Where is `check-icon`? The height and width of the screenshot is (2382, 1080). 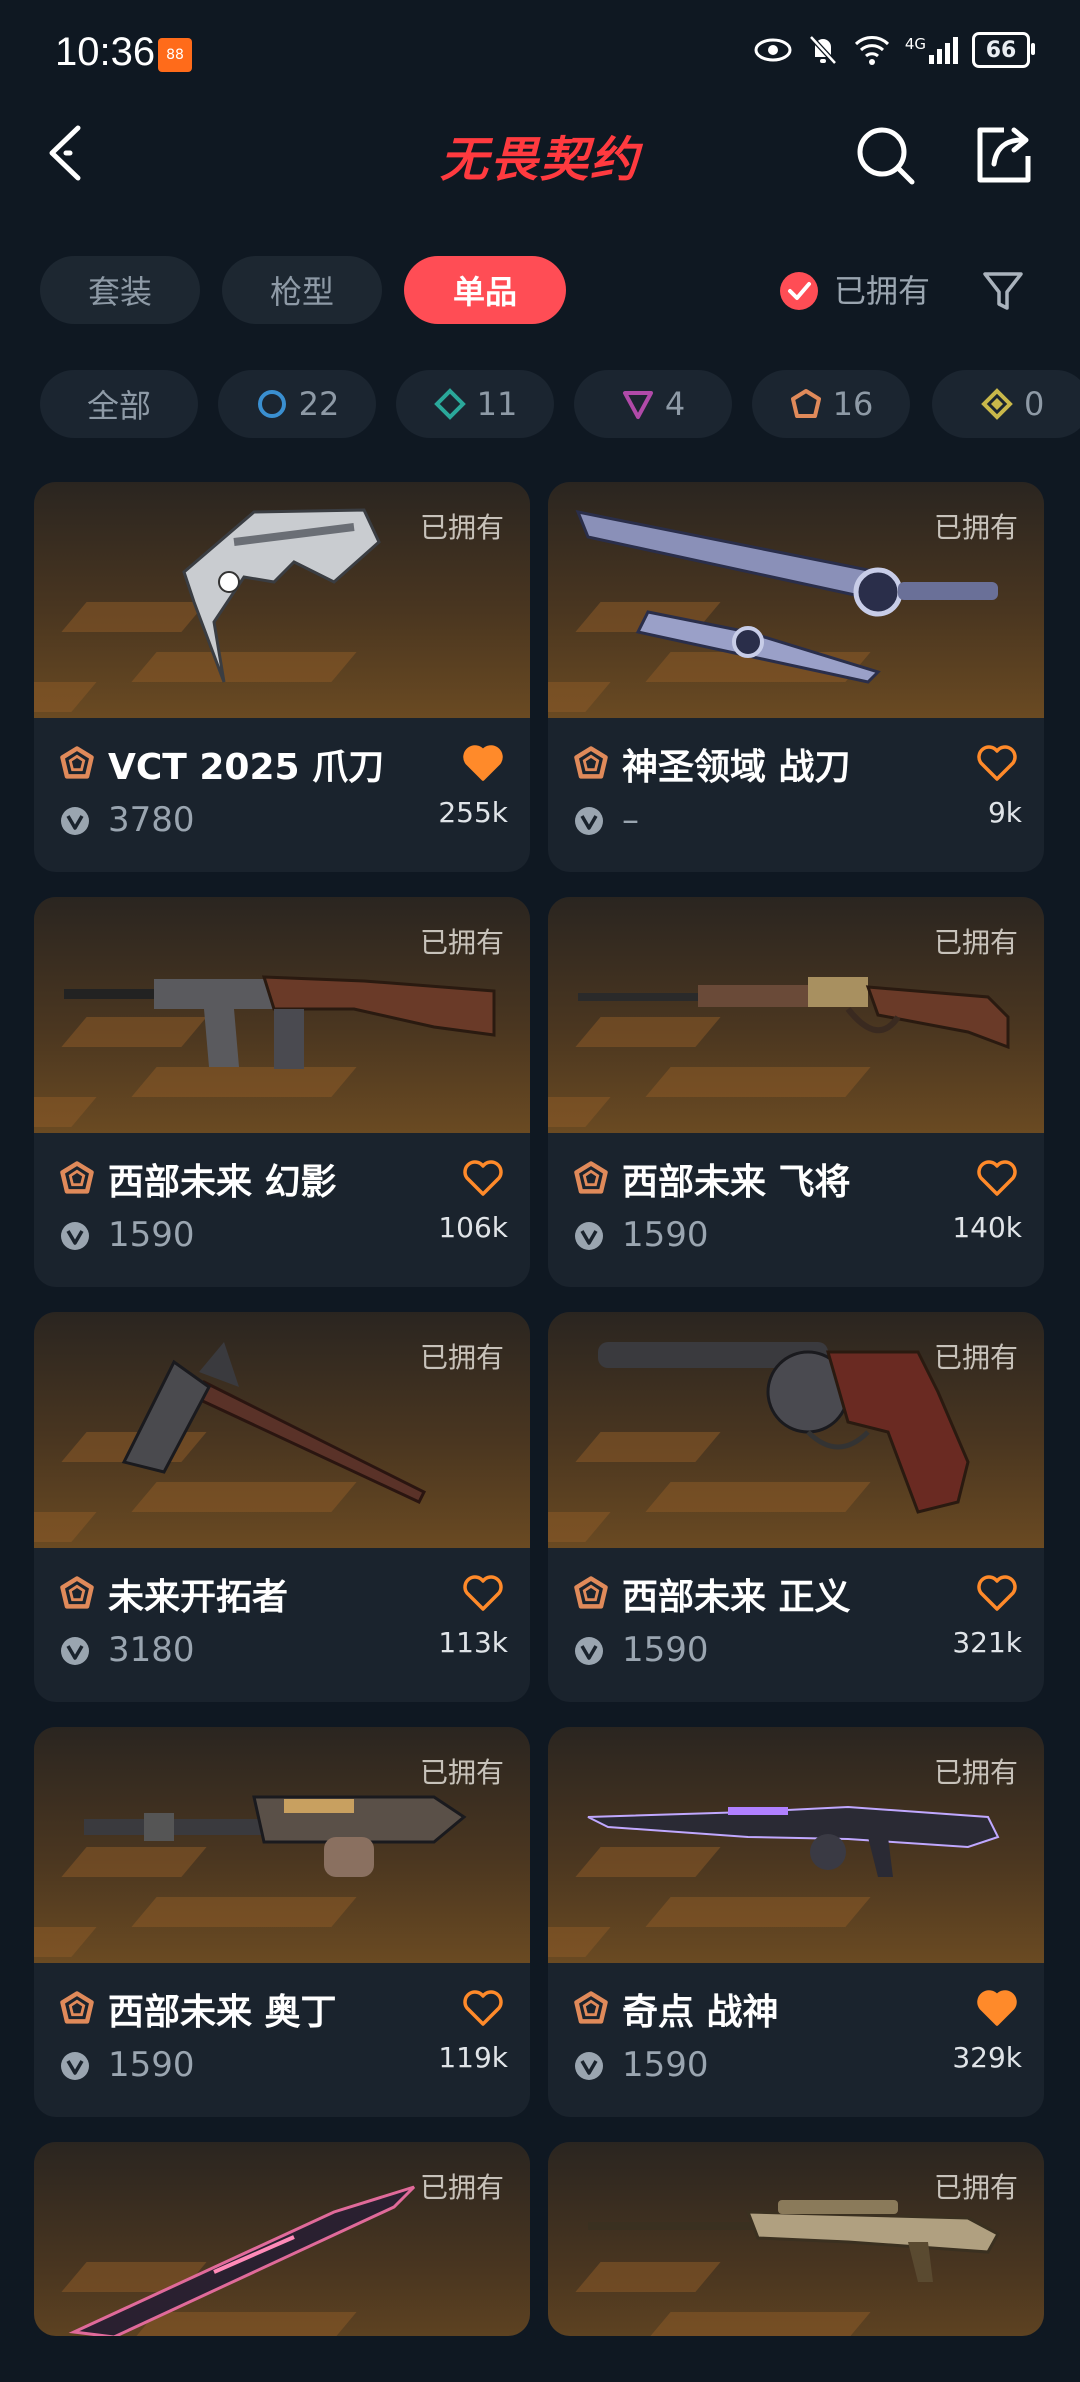 check-icon is located at coordinates (799, 291).